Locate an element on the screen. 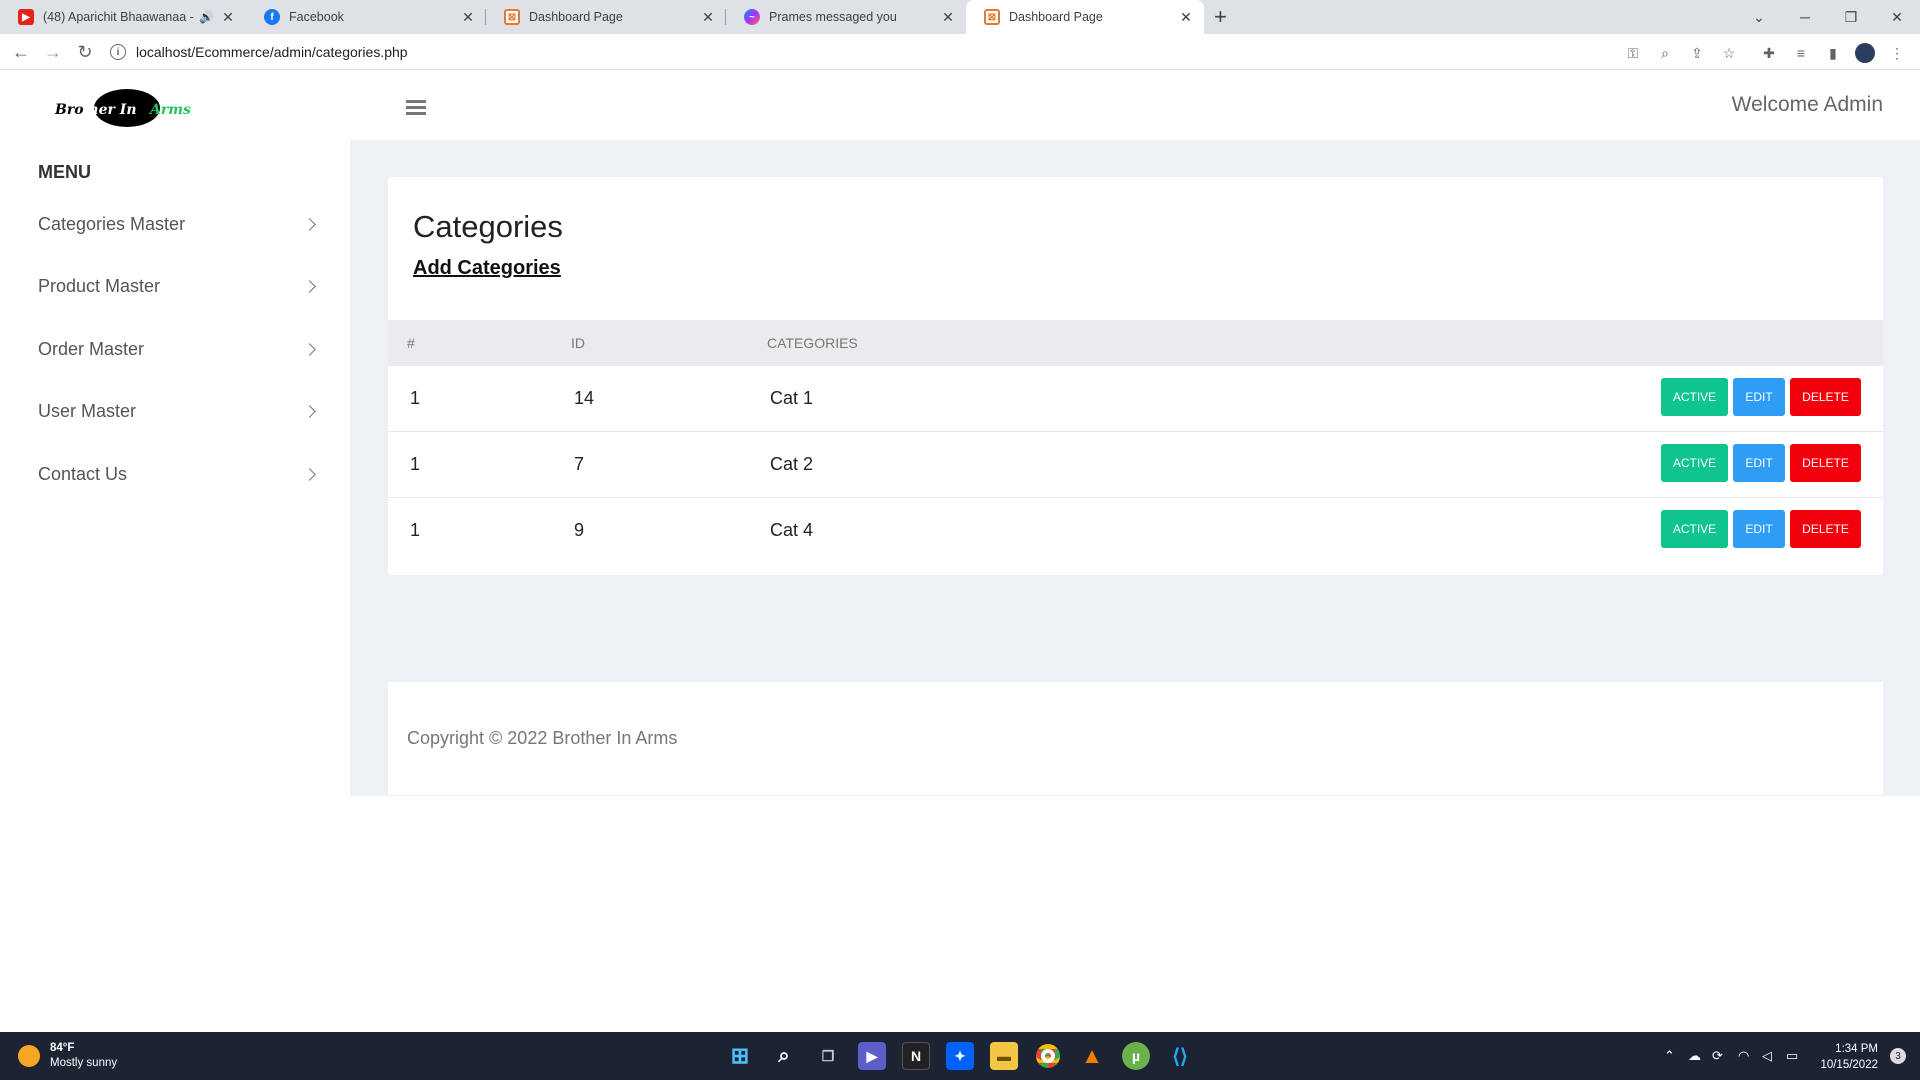 Image resolution: width=1920 pixels, height=1080 pixels. more-menu-icon: ⋮ is located at coordinates (1897, 53).